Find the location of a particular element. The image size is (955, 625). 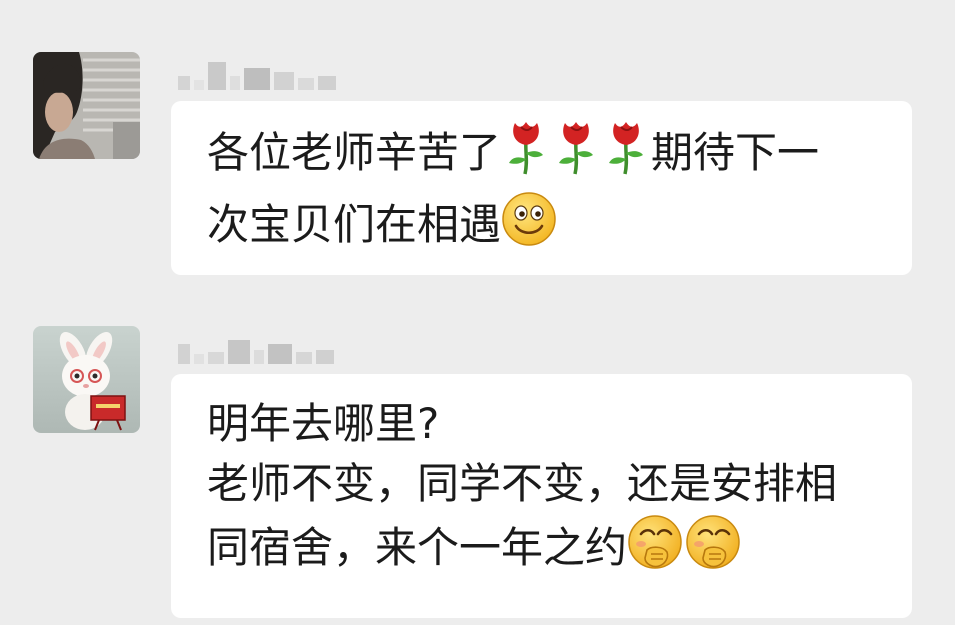

smile-icon is located at coordinates (529, 227).